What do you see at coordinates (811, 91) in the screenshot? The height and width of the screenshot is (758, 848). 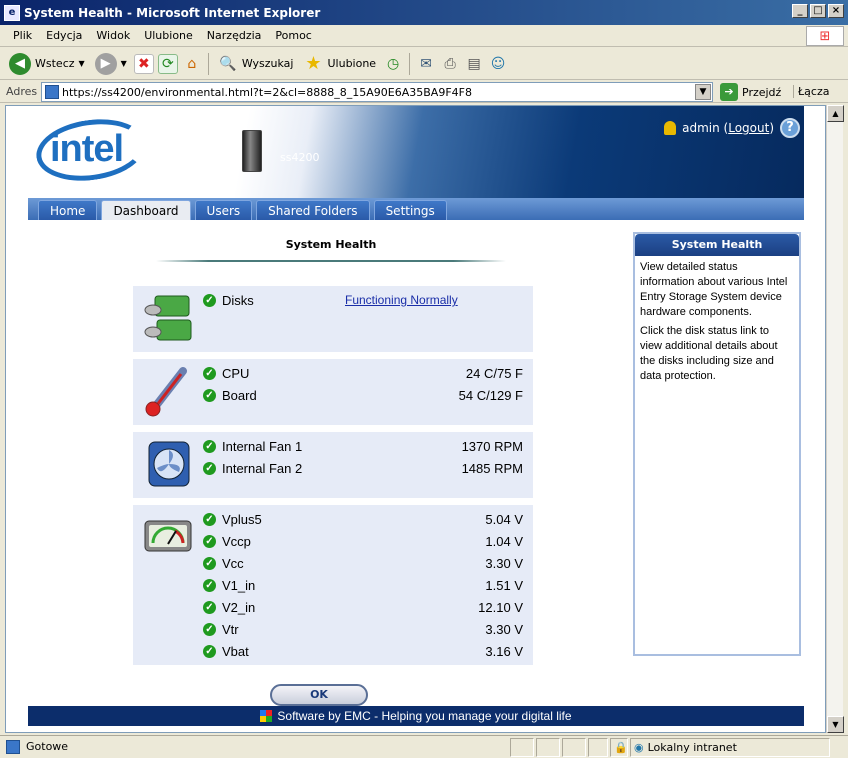 I see `links-button: Łącza` at bounding box center [811, 91].